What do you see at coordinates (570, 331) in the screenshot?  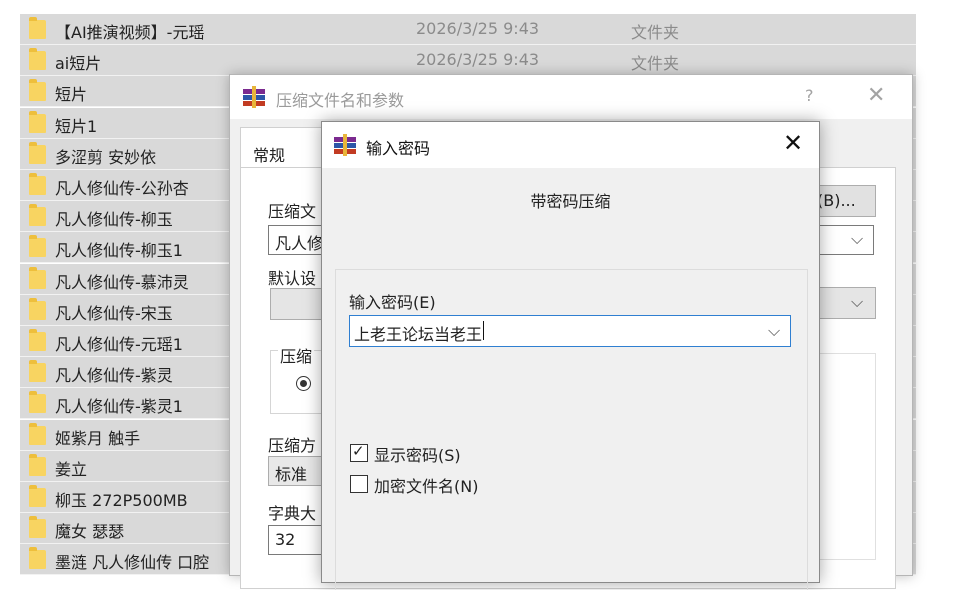 I see `password-input: 上老王论坛当老王 ⌵` at bounding box center [570, 331].